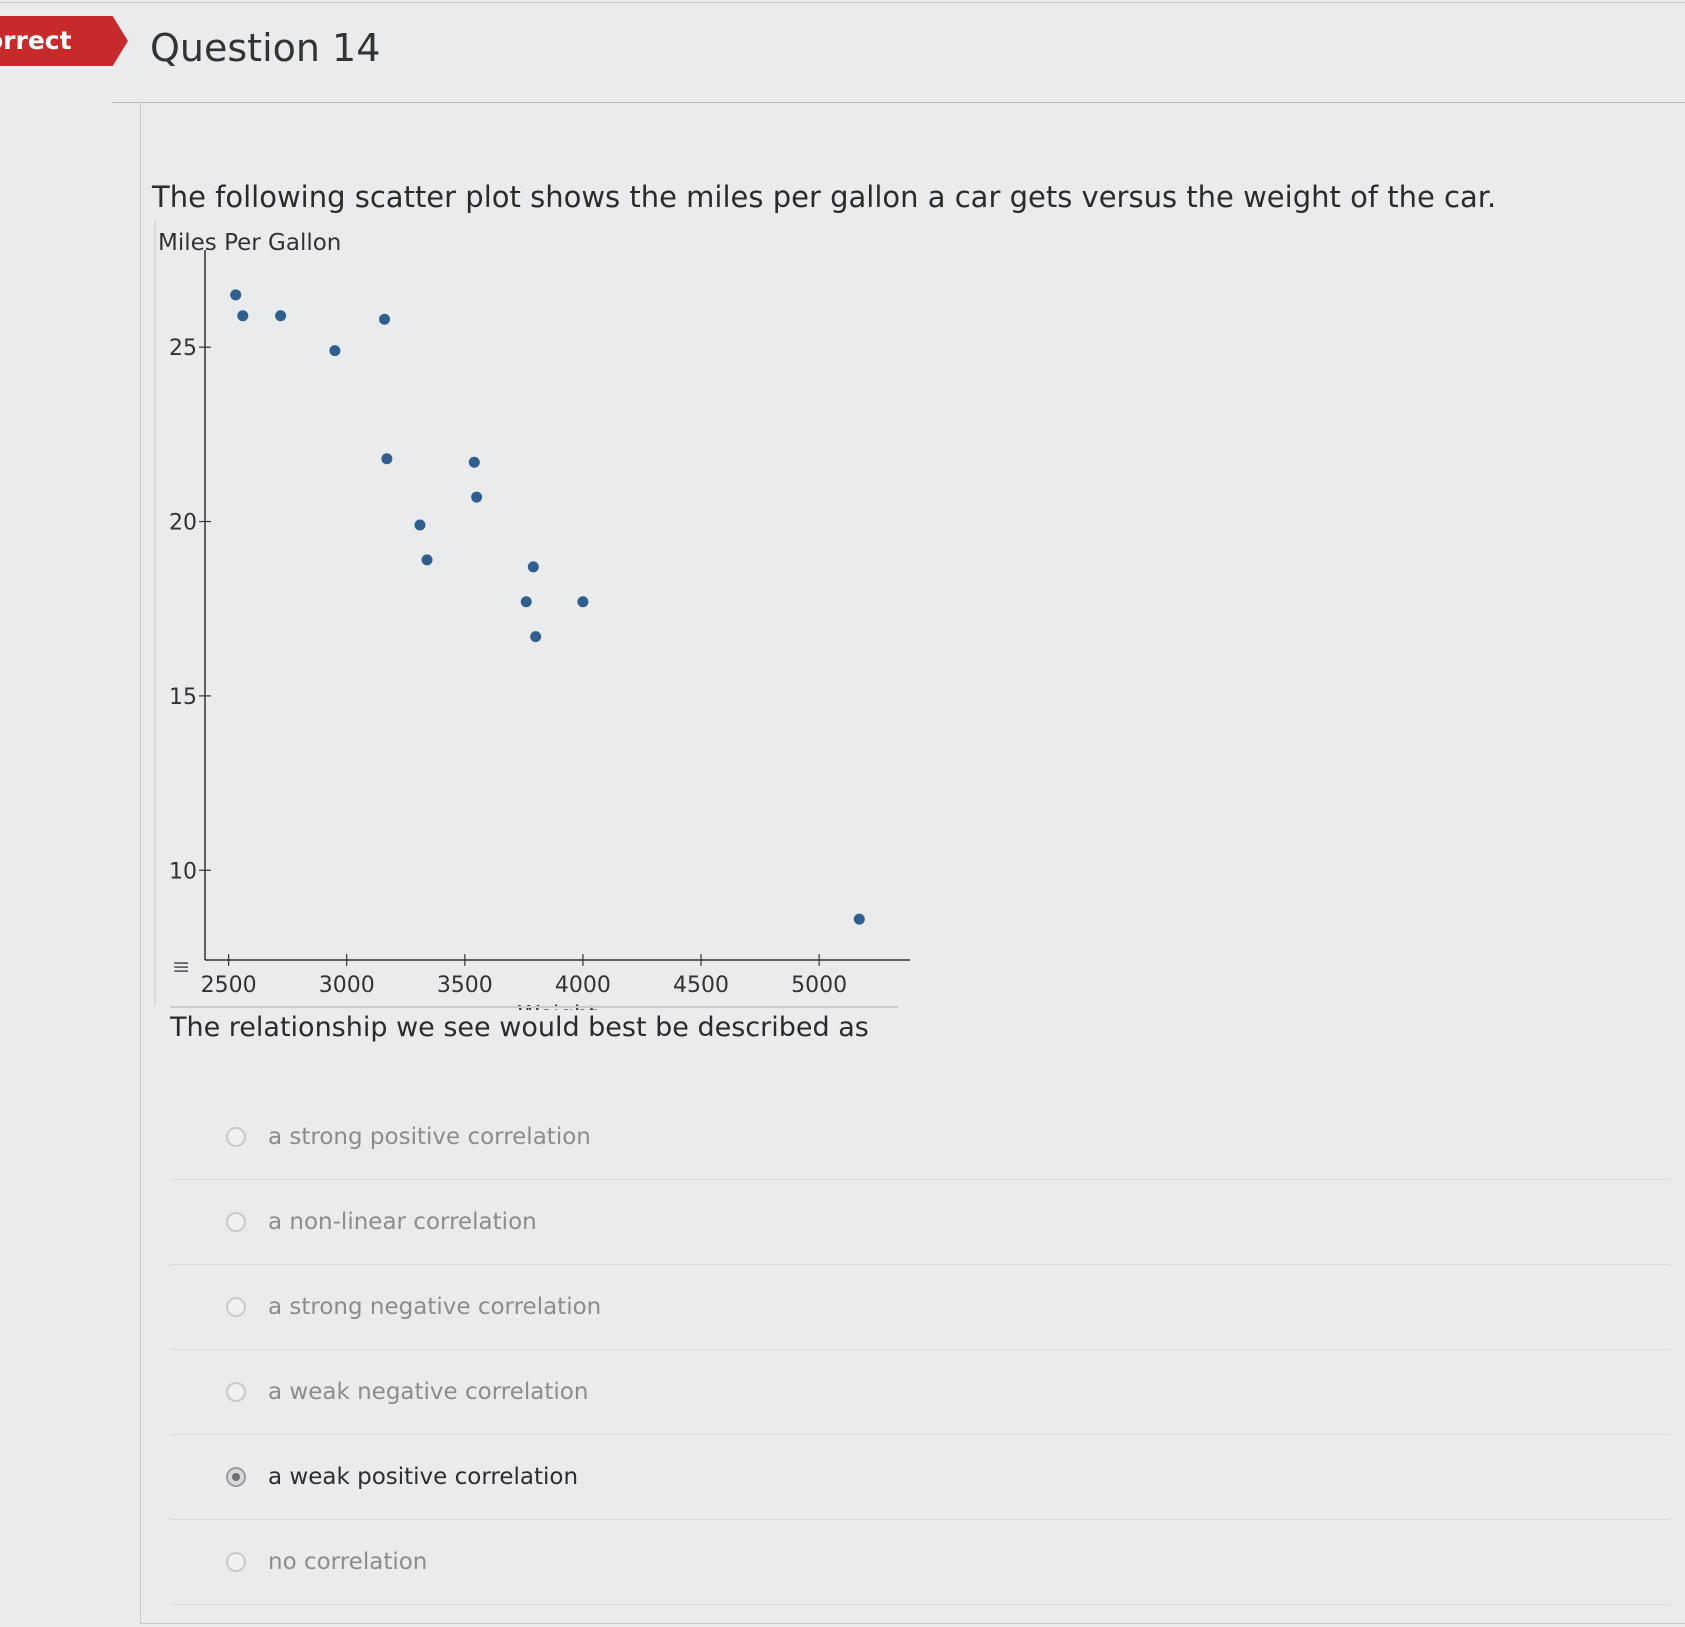 The image size is (1685, 1627). What do you see at coordinates (435, 1307) in the screenshot?
I see `answer-option-label: a strong negative correlation` at bounding box center [435, 1307].